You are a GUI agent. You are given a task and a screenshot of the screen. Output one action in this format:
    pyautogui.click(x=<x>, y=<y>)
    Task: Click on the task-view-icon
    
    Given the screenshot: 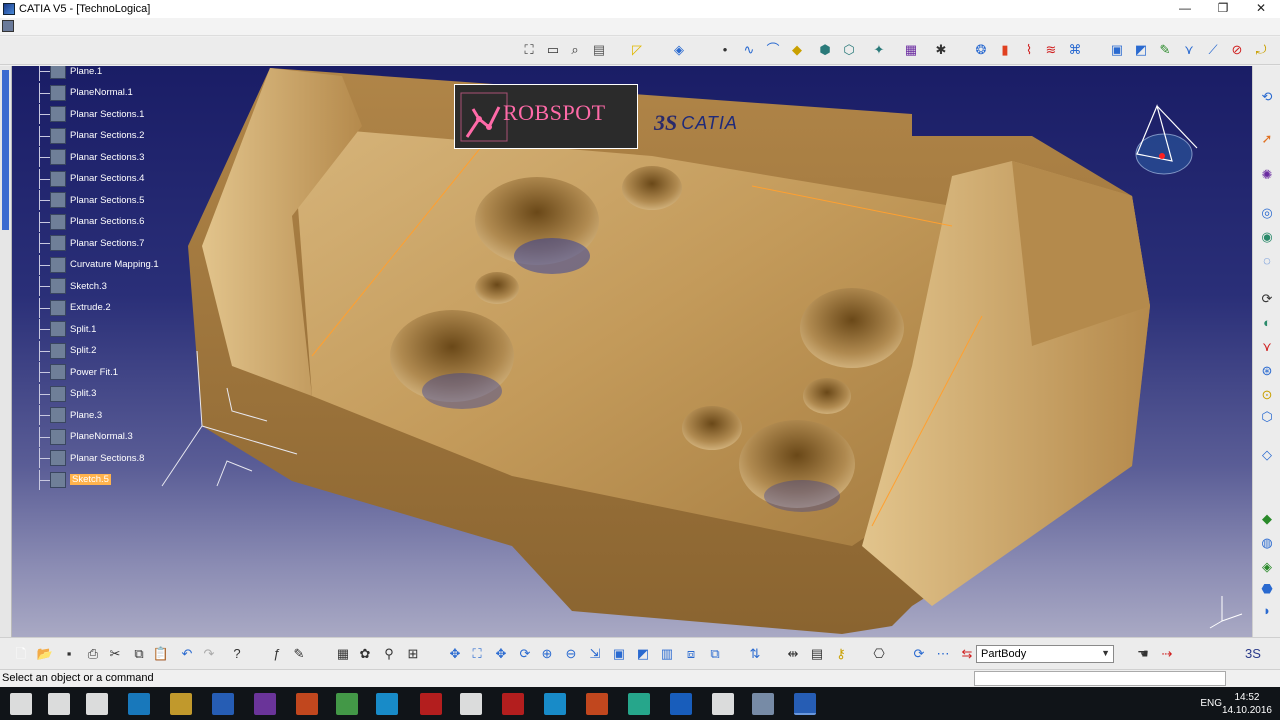 What is the action you would take?
    pyautogui.click(x=97, y=704)
    